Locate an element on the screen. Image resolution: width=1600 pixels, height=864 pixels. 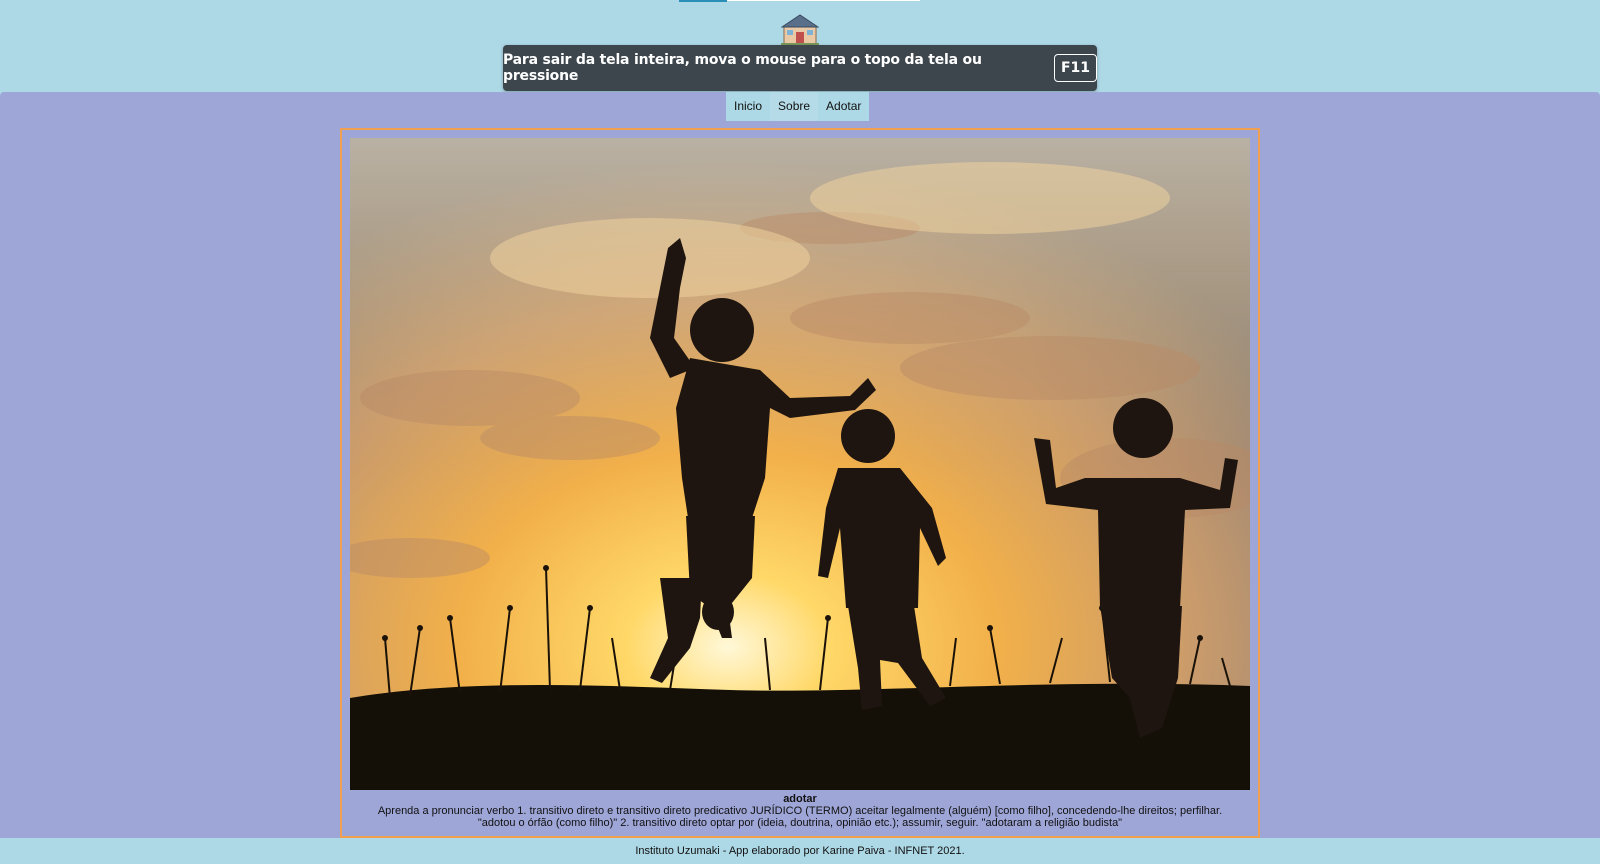
nav-item-sobre: Sobre is located at coordinates (794, 106).